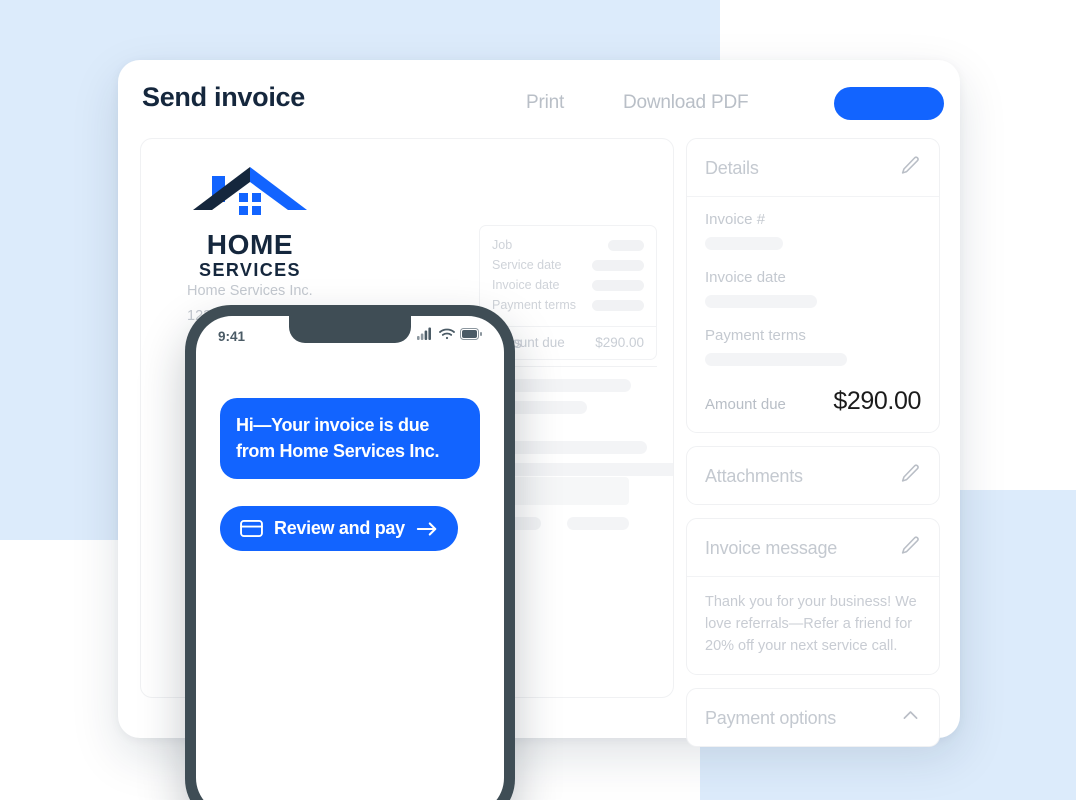 The image size is (1076, 800). I want to click on summary-label-job: Job, so click(502, 245).